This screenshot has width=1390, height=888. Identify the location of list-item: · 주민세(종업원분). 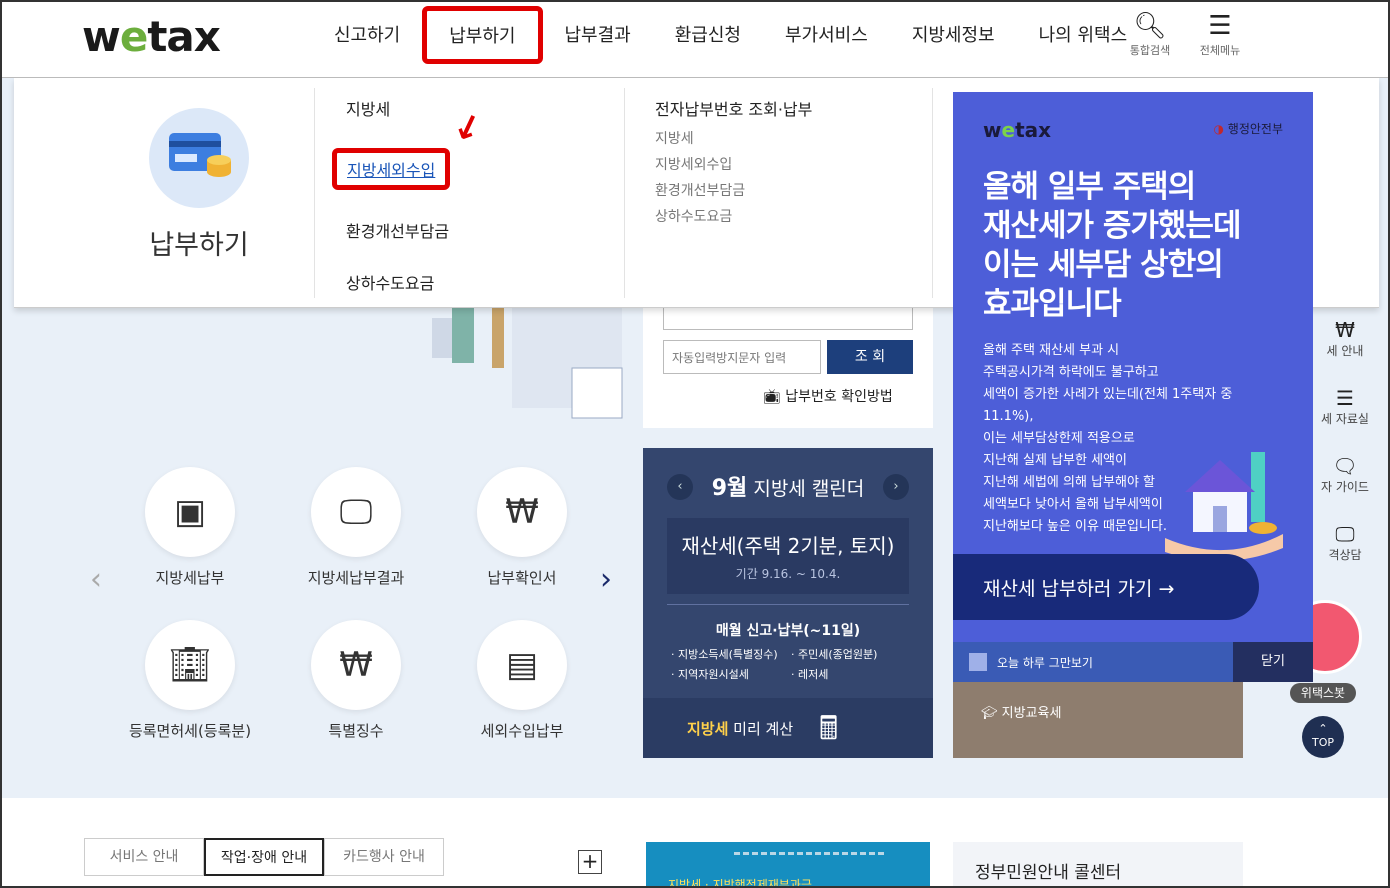
(834, 654).